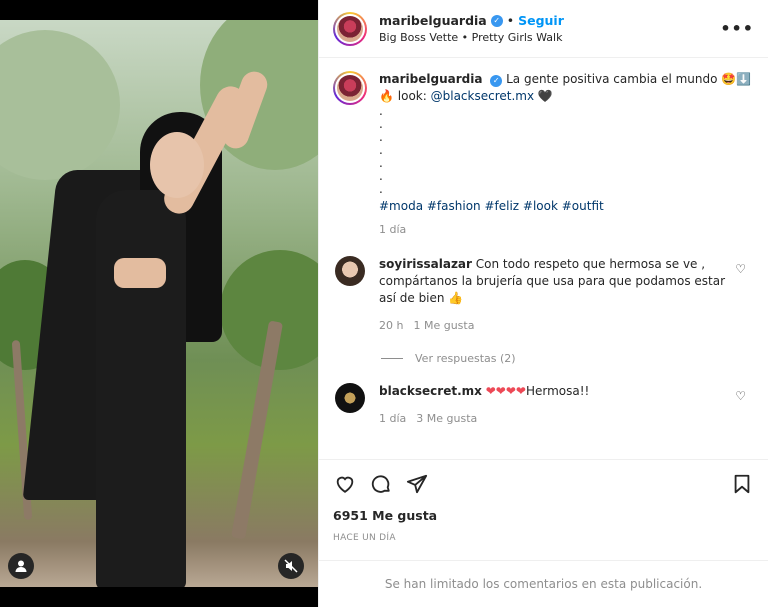 Image resolution: width=768 pixels, height=607 pixels. What do you see at coordinates (557, 391) in the screenshot?
I see `comment-text: Hermosa!!` at bounding box center [557, 391].